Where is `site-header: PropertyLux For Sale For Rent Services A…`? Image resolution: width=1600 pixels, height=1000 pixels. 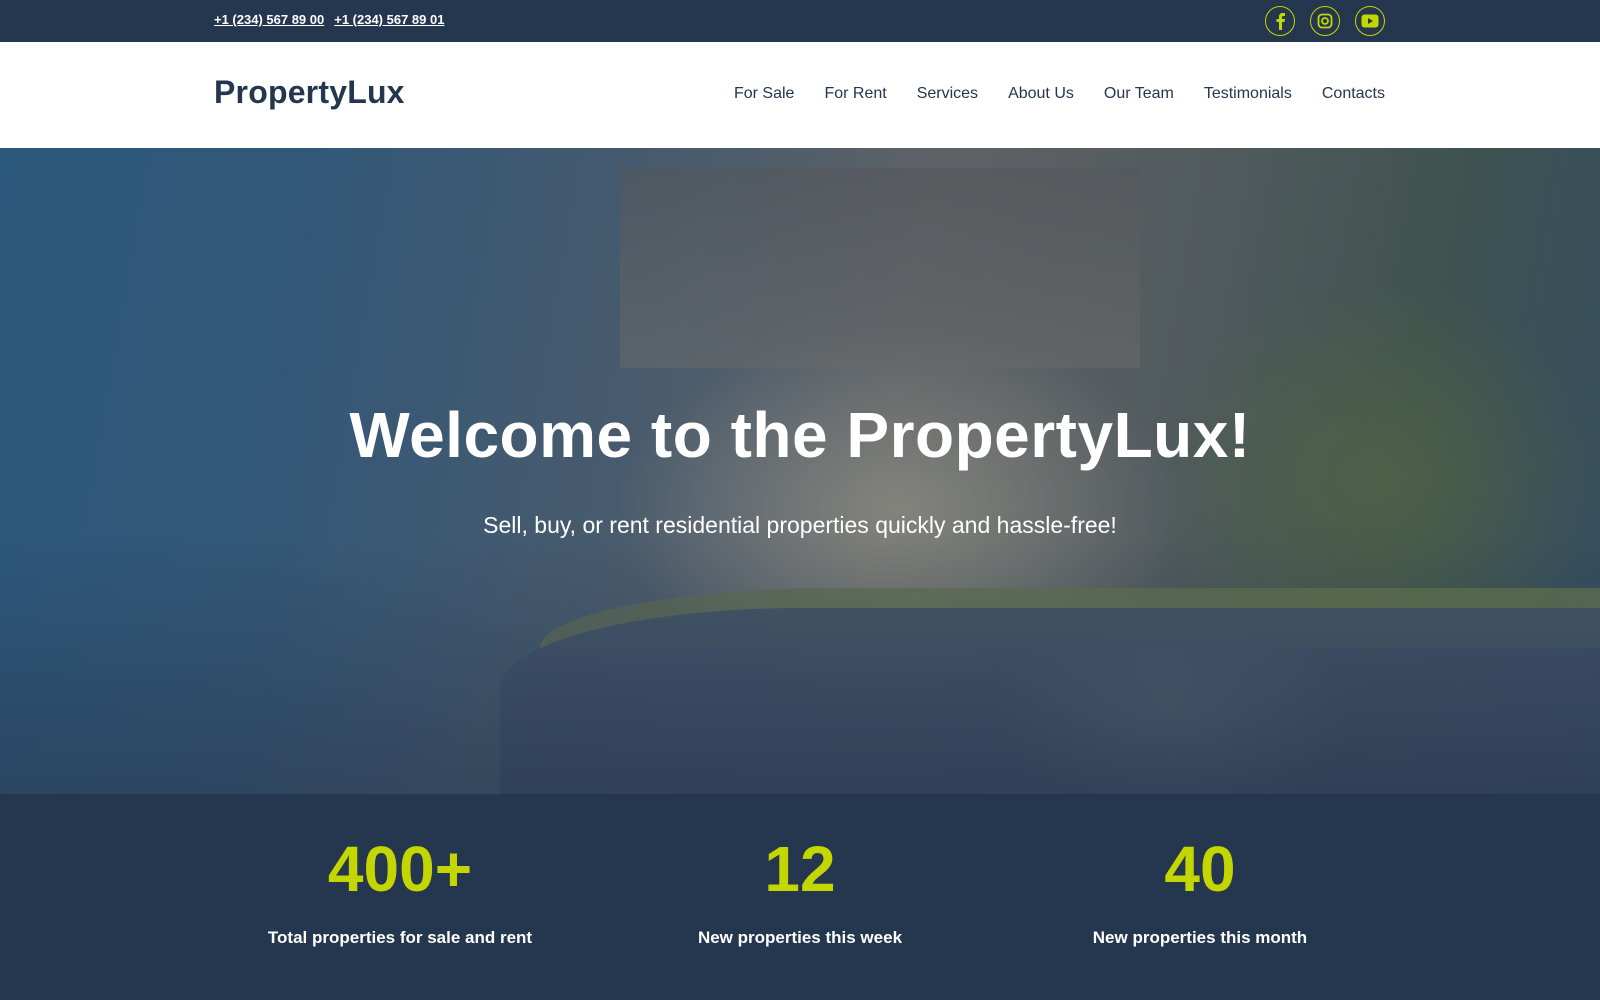
site-header: PropertyLux For Sale For Rent Services A… is located at coordinates (800, 95).